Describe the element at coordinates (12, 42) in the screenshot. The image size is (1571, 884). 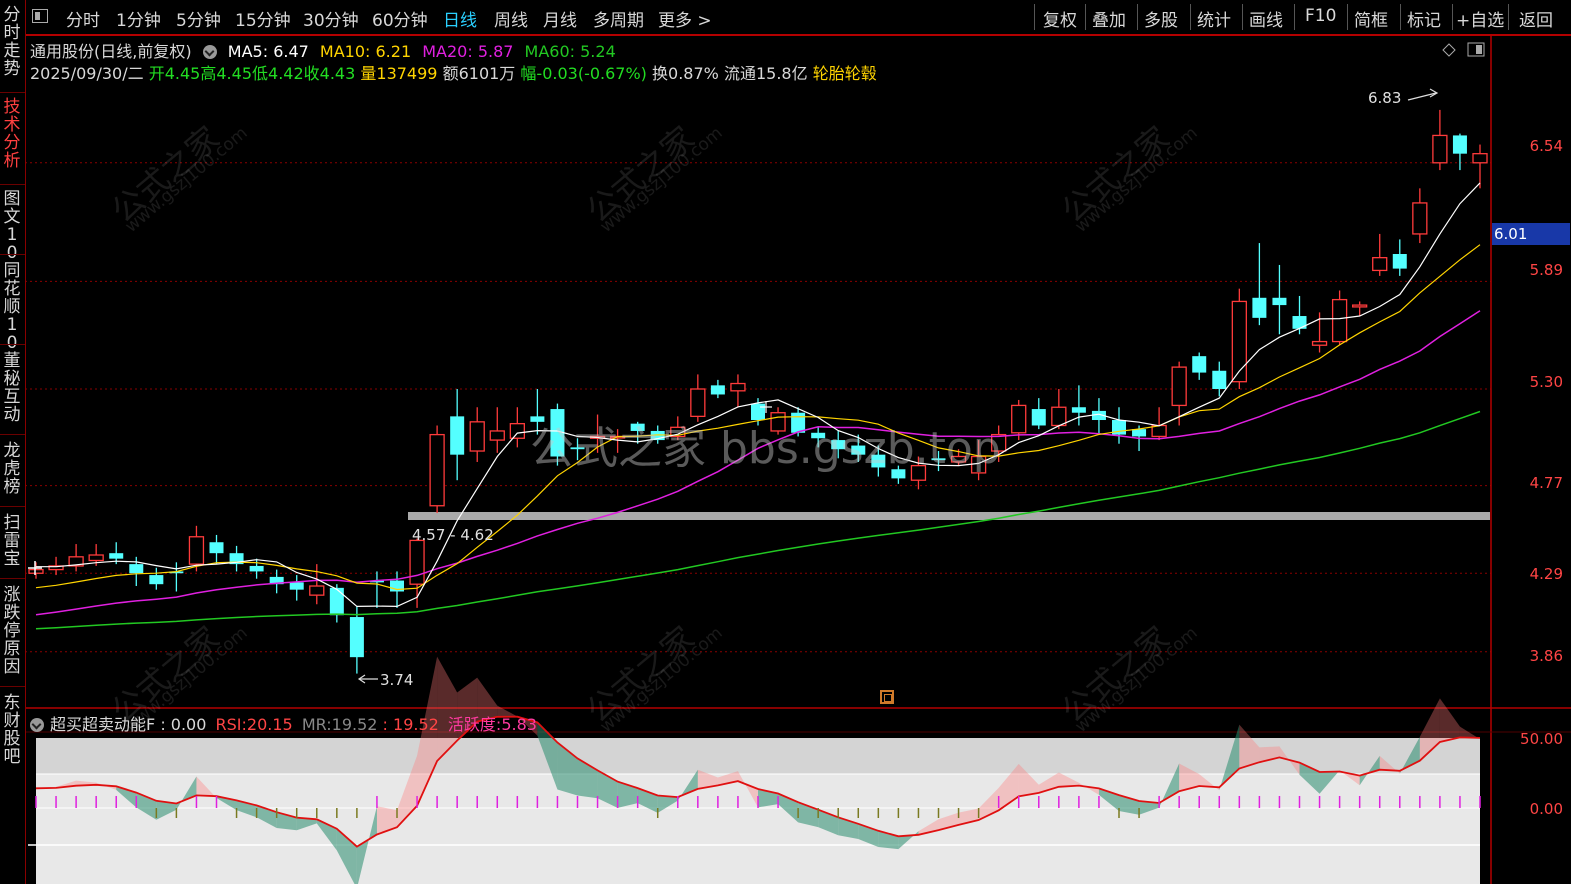
I see `sidebar-item-intraday: 分时走势` at that location.